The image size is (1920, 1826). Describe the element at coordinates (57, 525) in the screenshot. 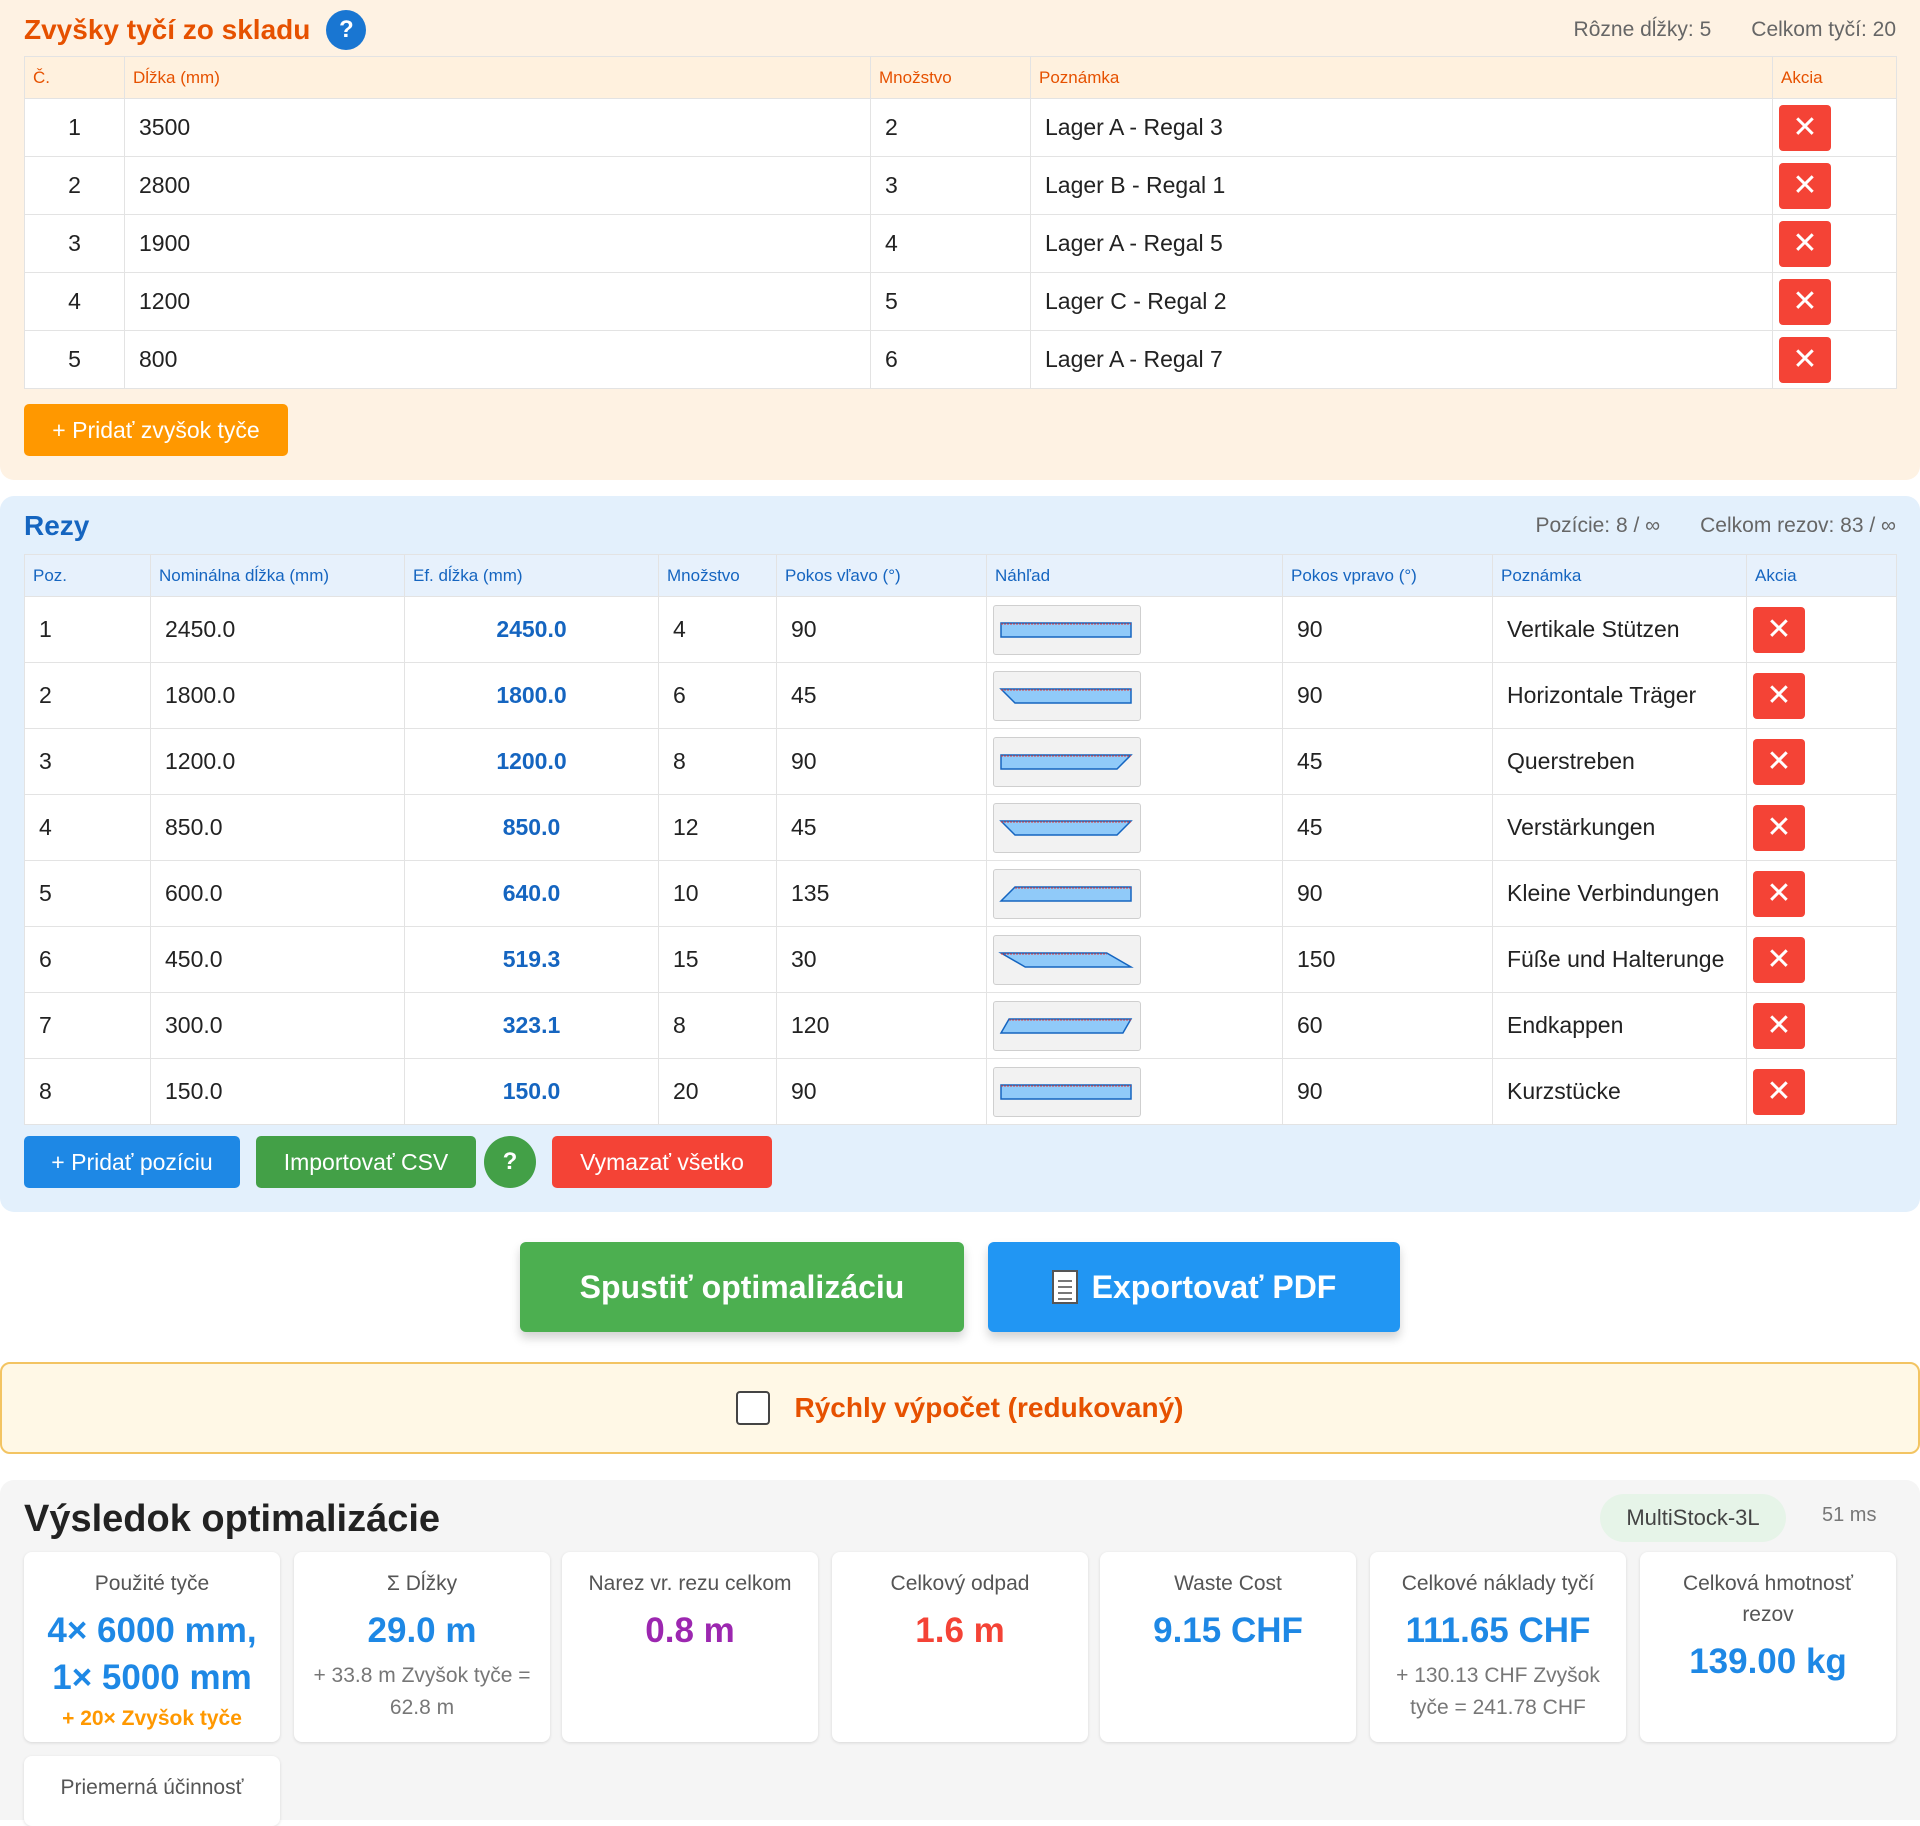

I see `cuts-title: Rezy` at that location.